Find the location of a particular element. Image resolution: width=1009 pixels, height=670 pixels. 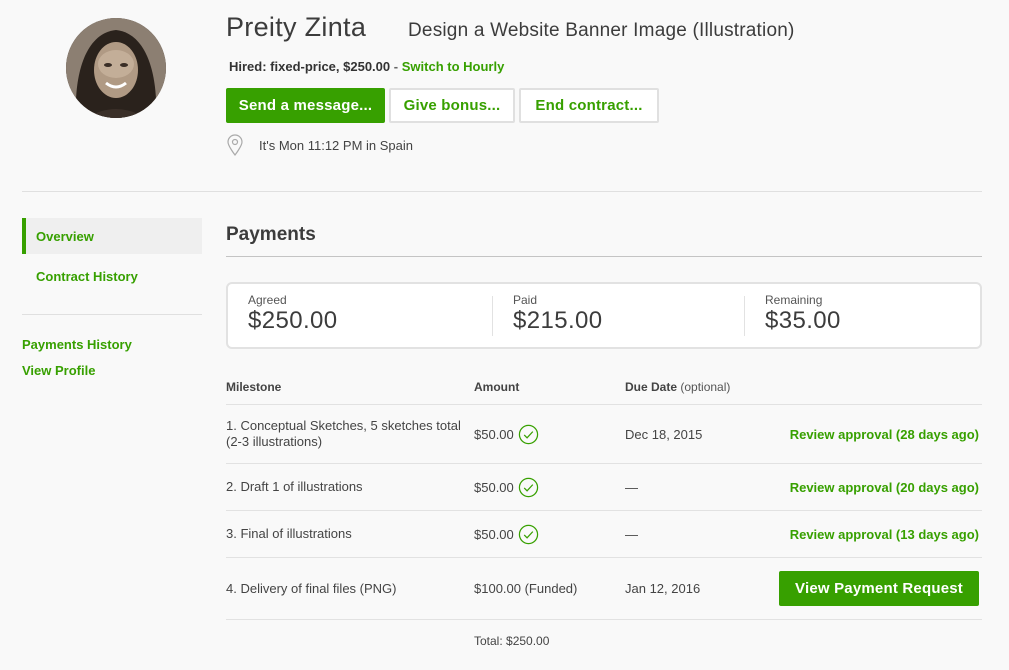

milestone-due-date: Jan 12, 2016 is located at coordinates (663, 588).